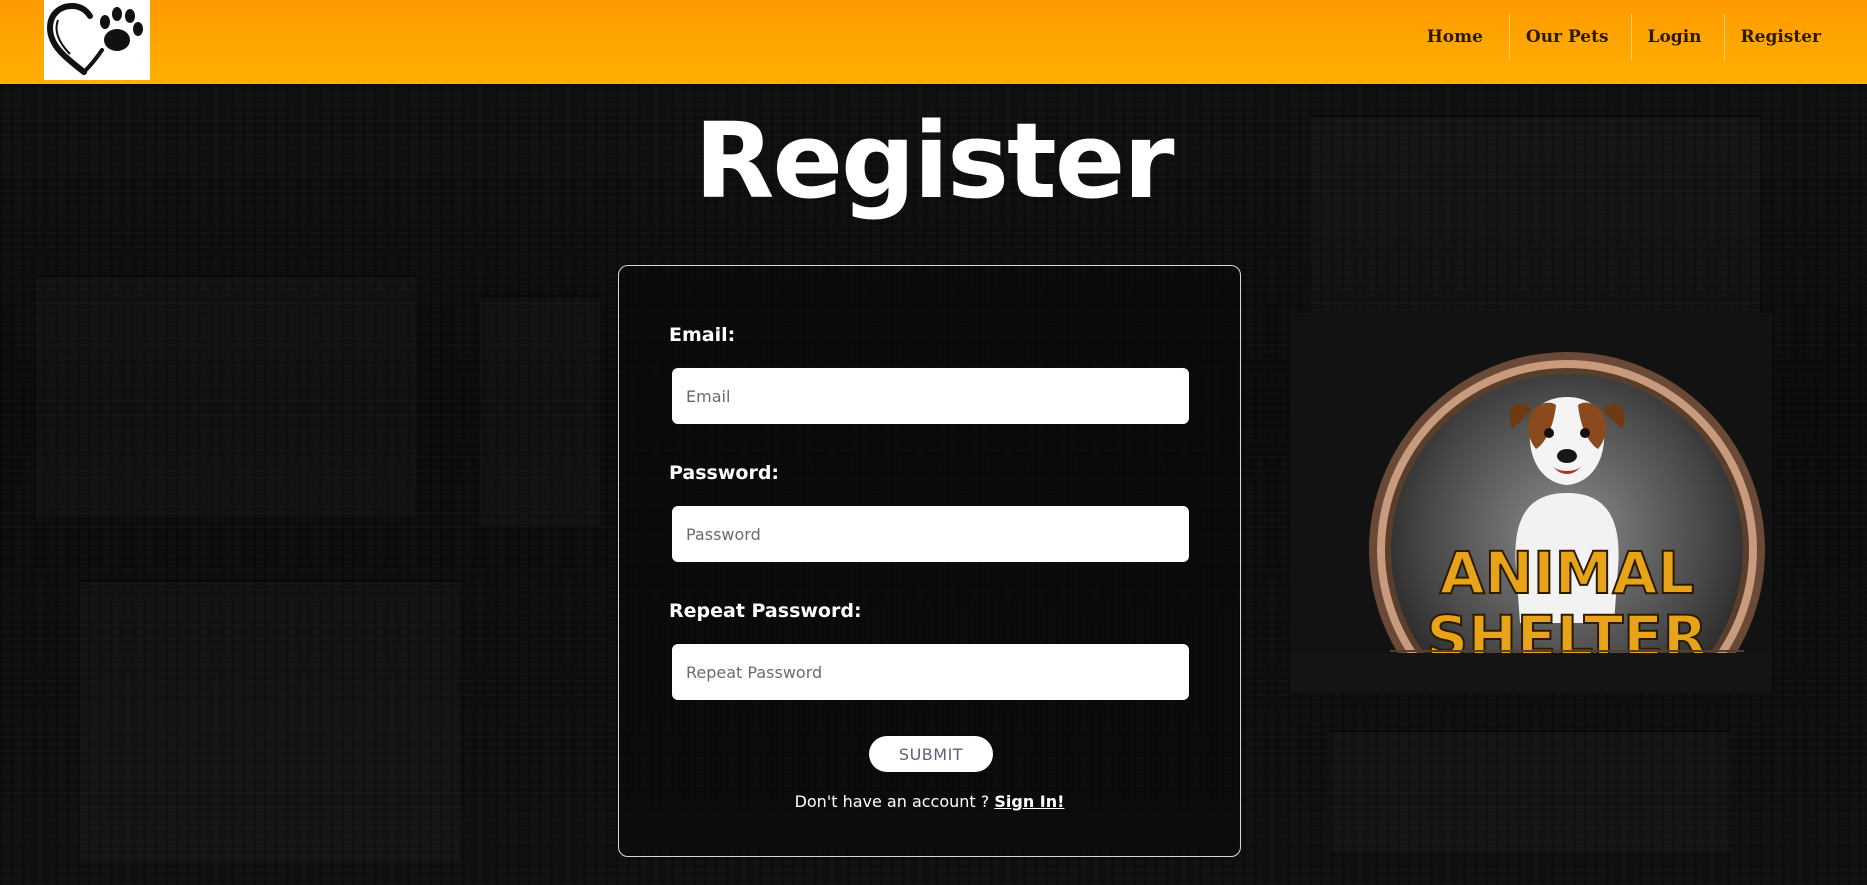 The width and height of the screenshot is (1867, 885). I want to click on nav-register-link: Register, so click(1784, 37).